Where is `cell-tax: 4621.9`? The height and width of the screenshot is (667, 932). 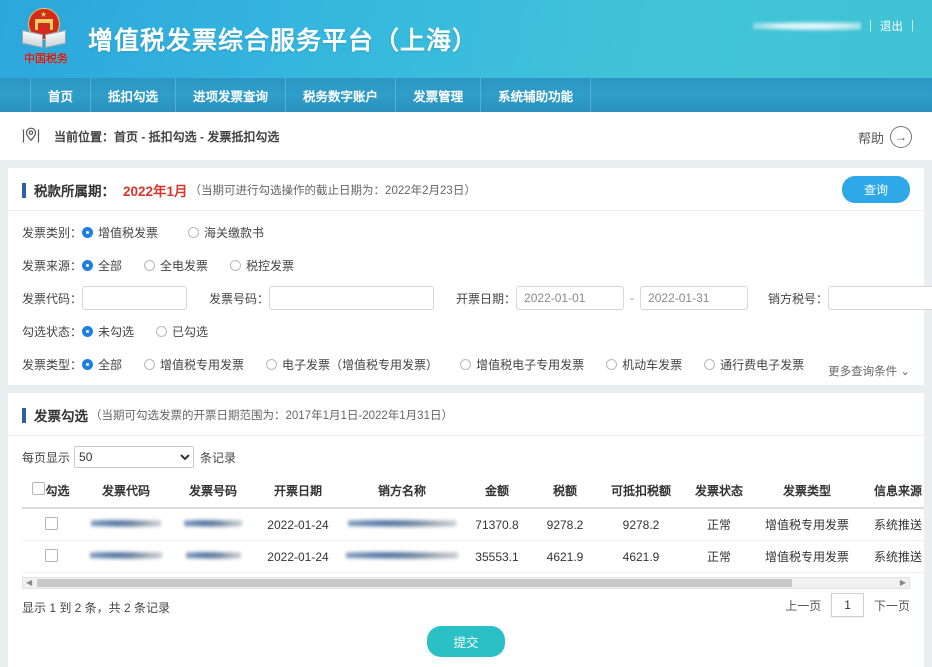
cell-tax: 4621.9 is located at coordinates (565, 556).